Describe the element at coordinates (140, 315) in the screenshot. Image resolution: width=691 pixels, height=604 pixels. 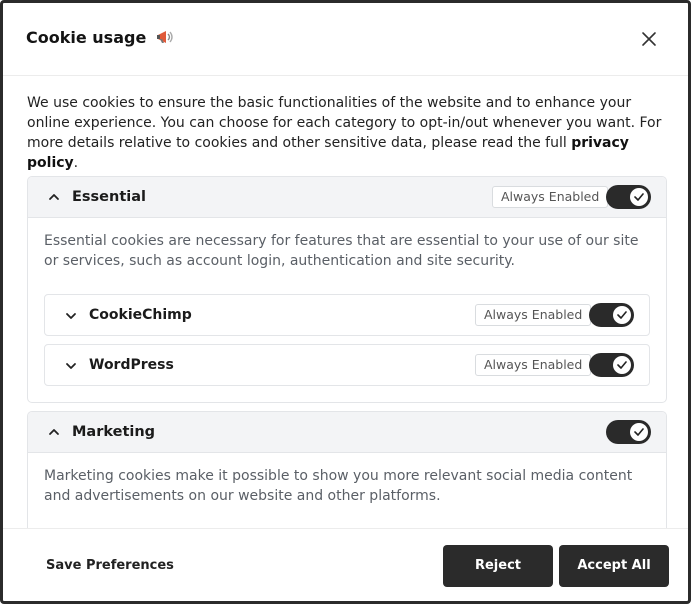
I see `service-cookiechimp-title: CookieChimp` at that location.